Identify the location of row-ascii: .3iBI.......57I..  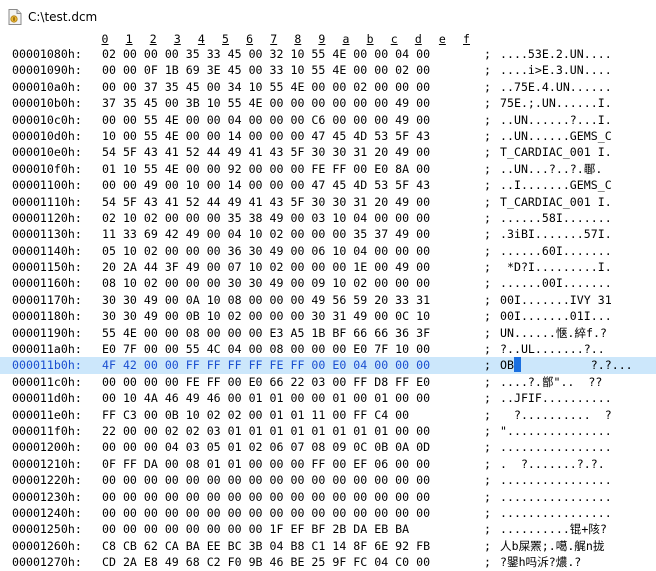
(556, 234).